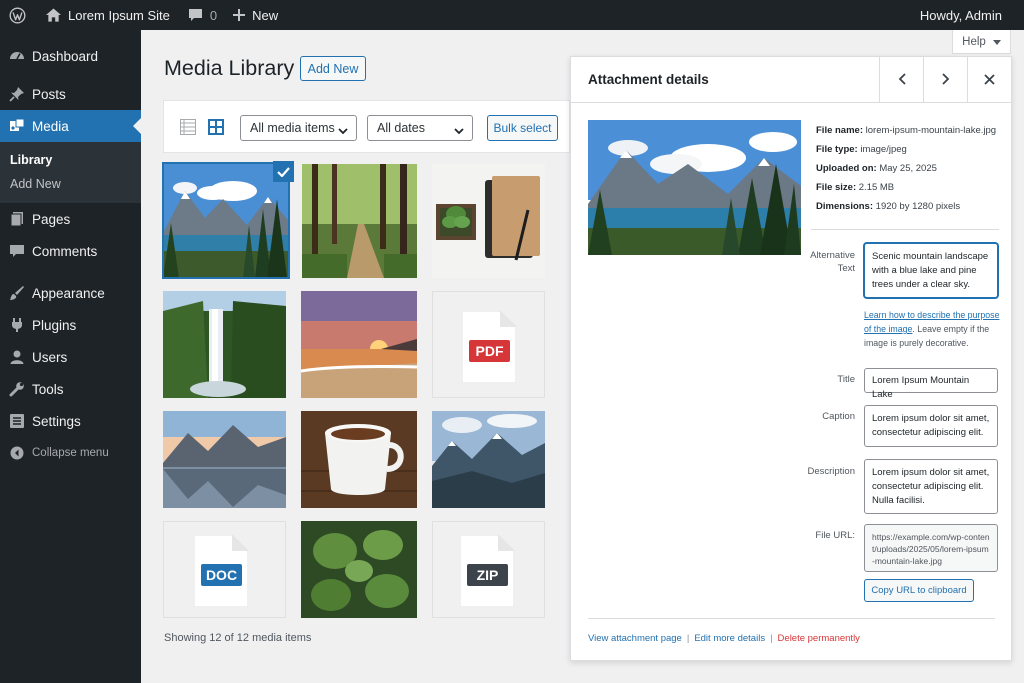 The width and height of the screenshot is (1024, 683). What do you see at coordinates (901, 80) in the screenshot?
I see `previous-button` at bounding box center [901, 80].